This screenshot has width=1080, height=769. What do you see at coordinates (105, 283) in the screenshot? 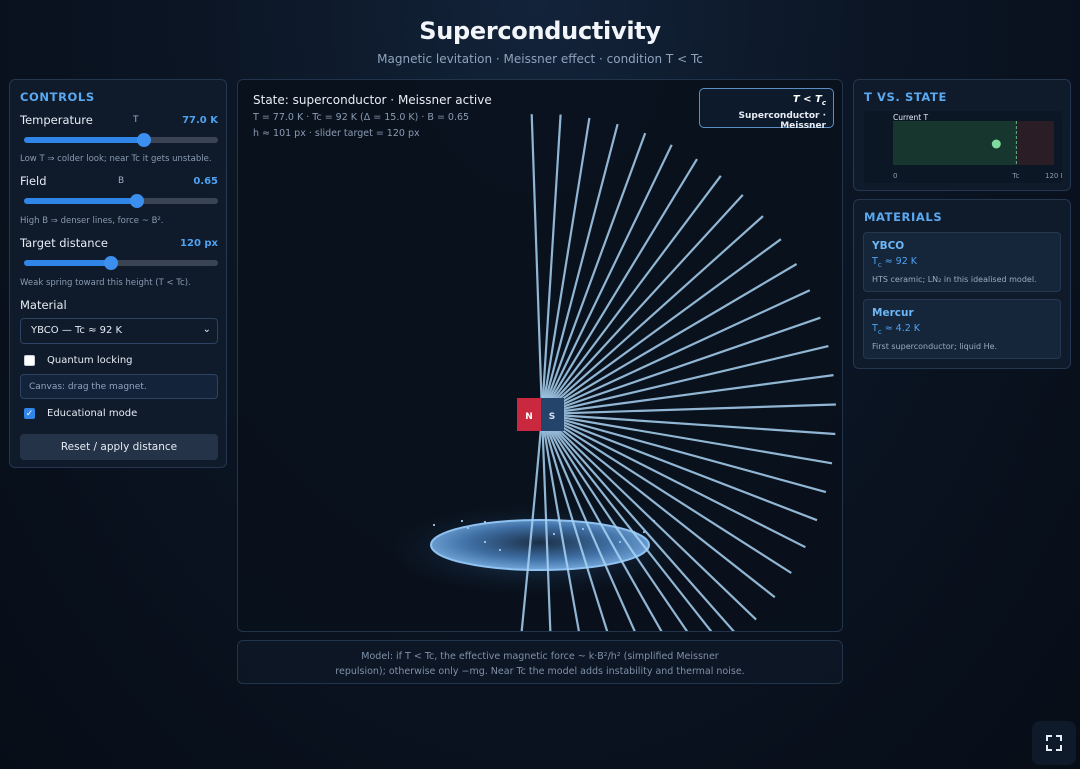
I see `distance-hint: Weak spring toward this height (T < Tc).` at bounding box center [105, 283].